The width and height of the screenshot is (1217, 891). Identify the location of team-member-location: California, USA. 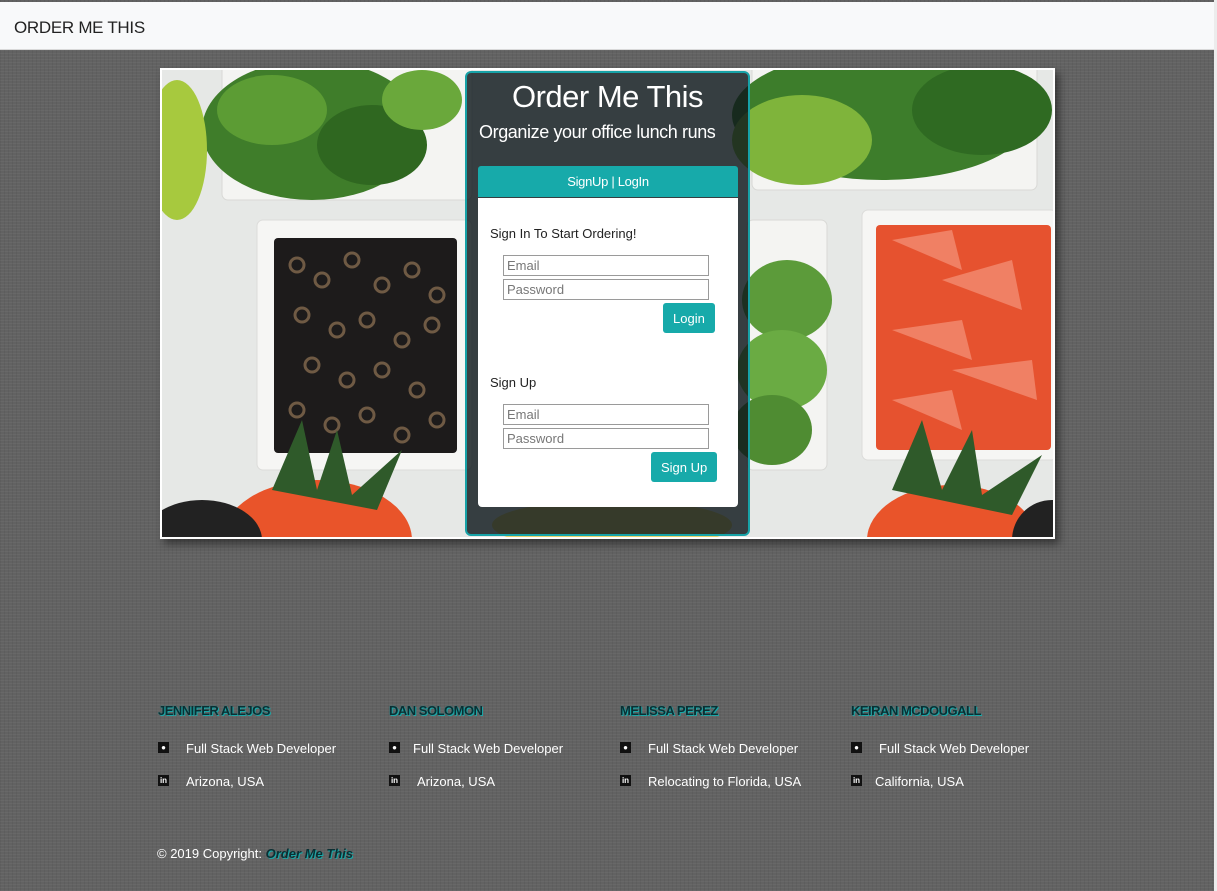
(919, 781).